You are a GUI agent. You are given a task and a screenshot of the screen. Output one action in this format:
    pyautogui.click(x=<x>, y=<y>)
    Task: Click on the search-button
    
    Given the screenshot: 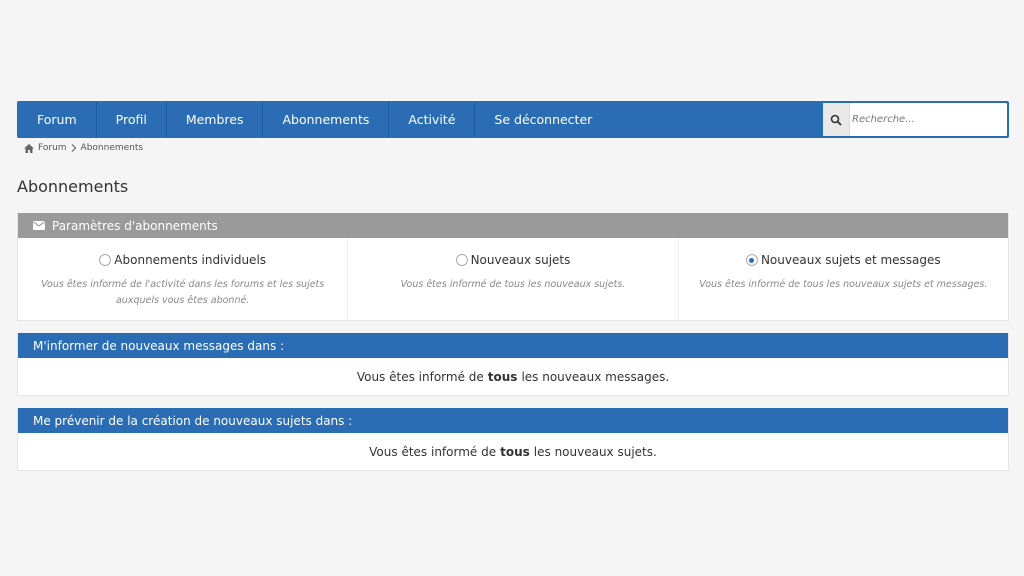 What is the action you would take?
    pyautogui.click(x=836, y=119)
    